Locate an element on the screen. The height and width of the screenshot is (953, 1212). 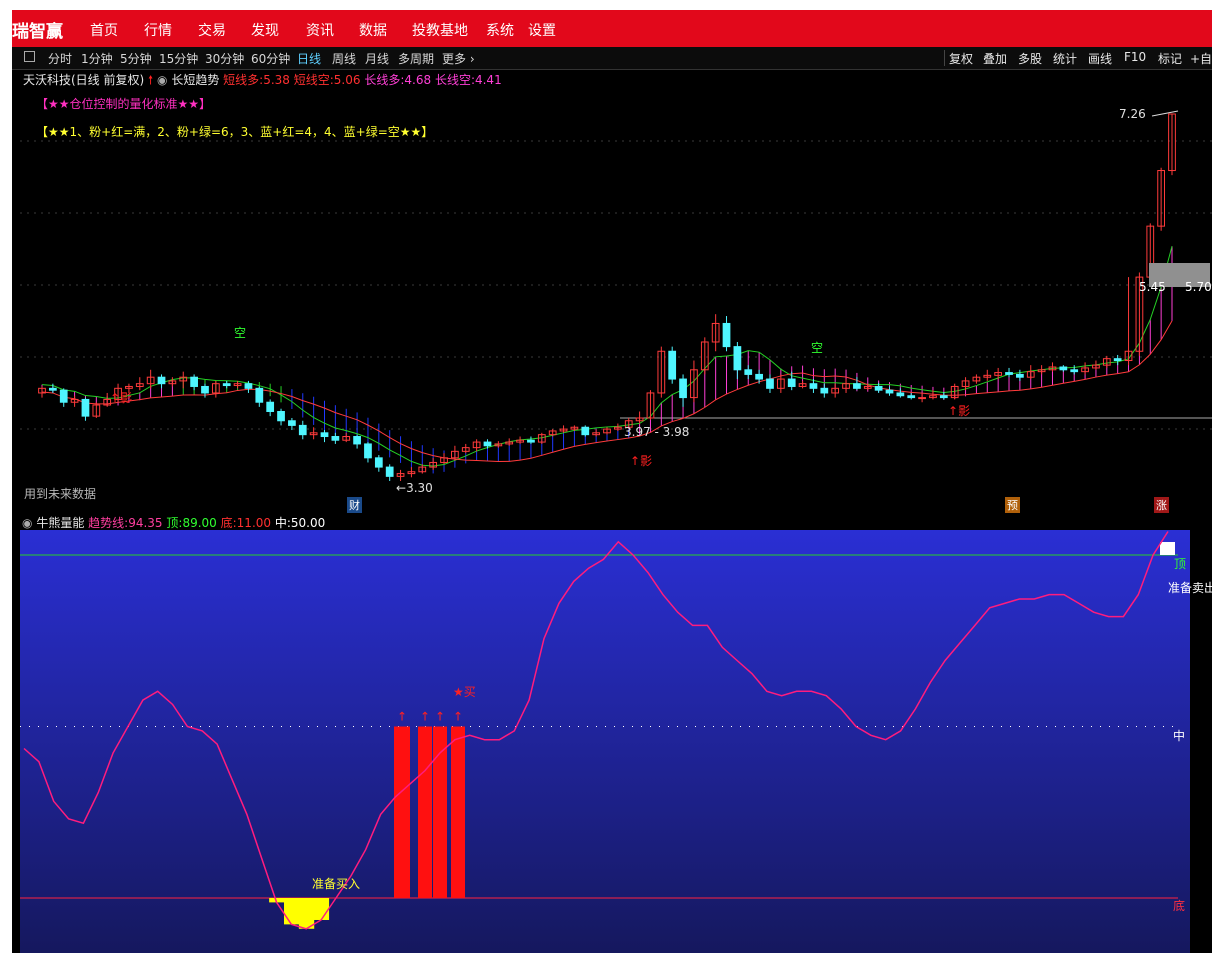
period-5min: 5分钟 is located at coordinates (136, 58).